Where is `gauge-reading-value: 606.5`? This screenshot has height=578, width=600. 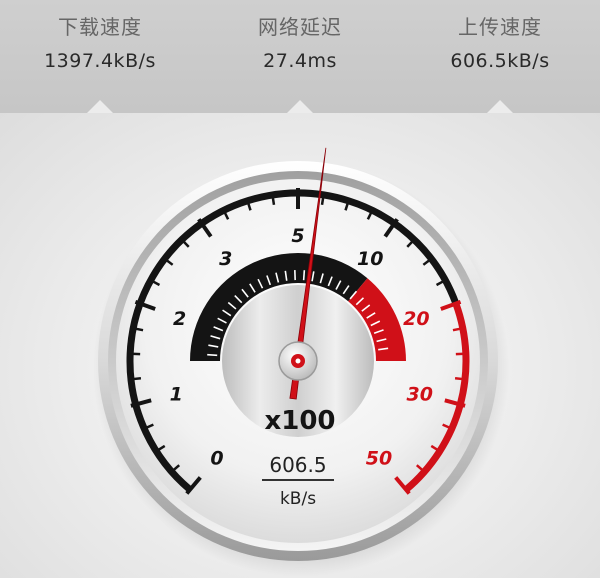
gauge-reading-value: 606.5 is located at coordinates (297, 465).